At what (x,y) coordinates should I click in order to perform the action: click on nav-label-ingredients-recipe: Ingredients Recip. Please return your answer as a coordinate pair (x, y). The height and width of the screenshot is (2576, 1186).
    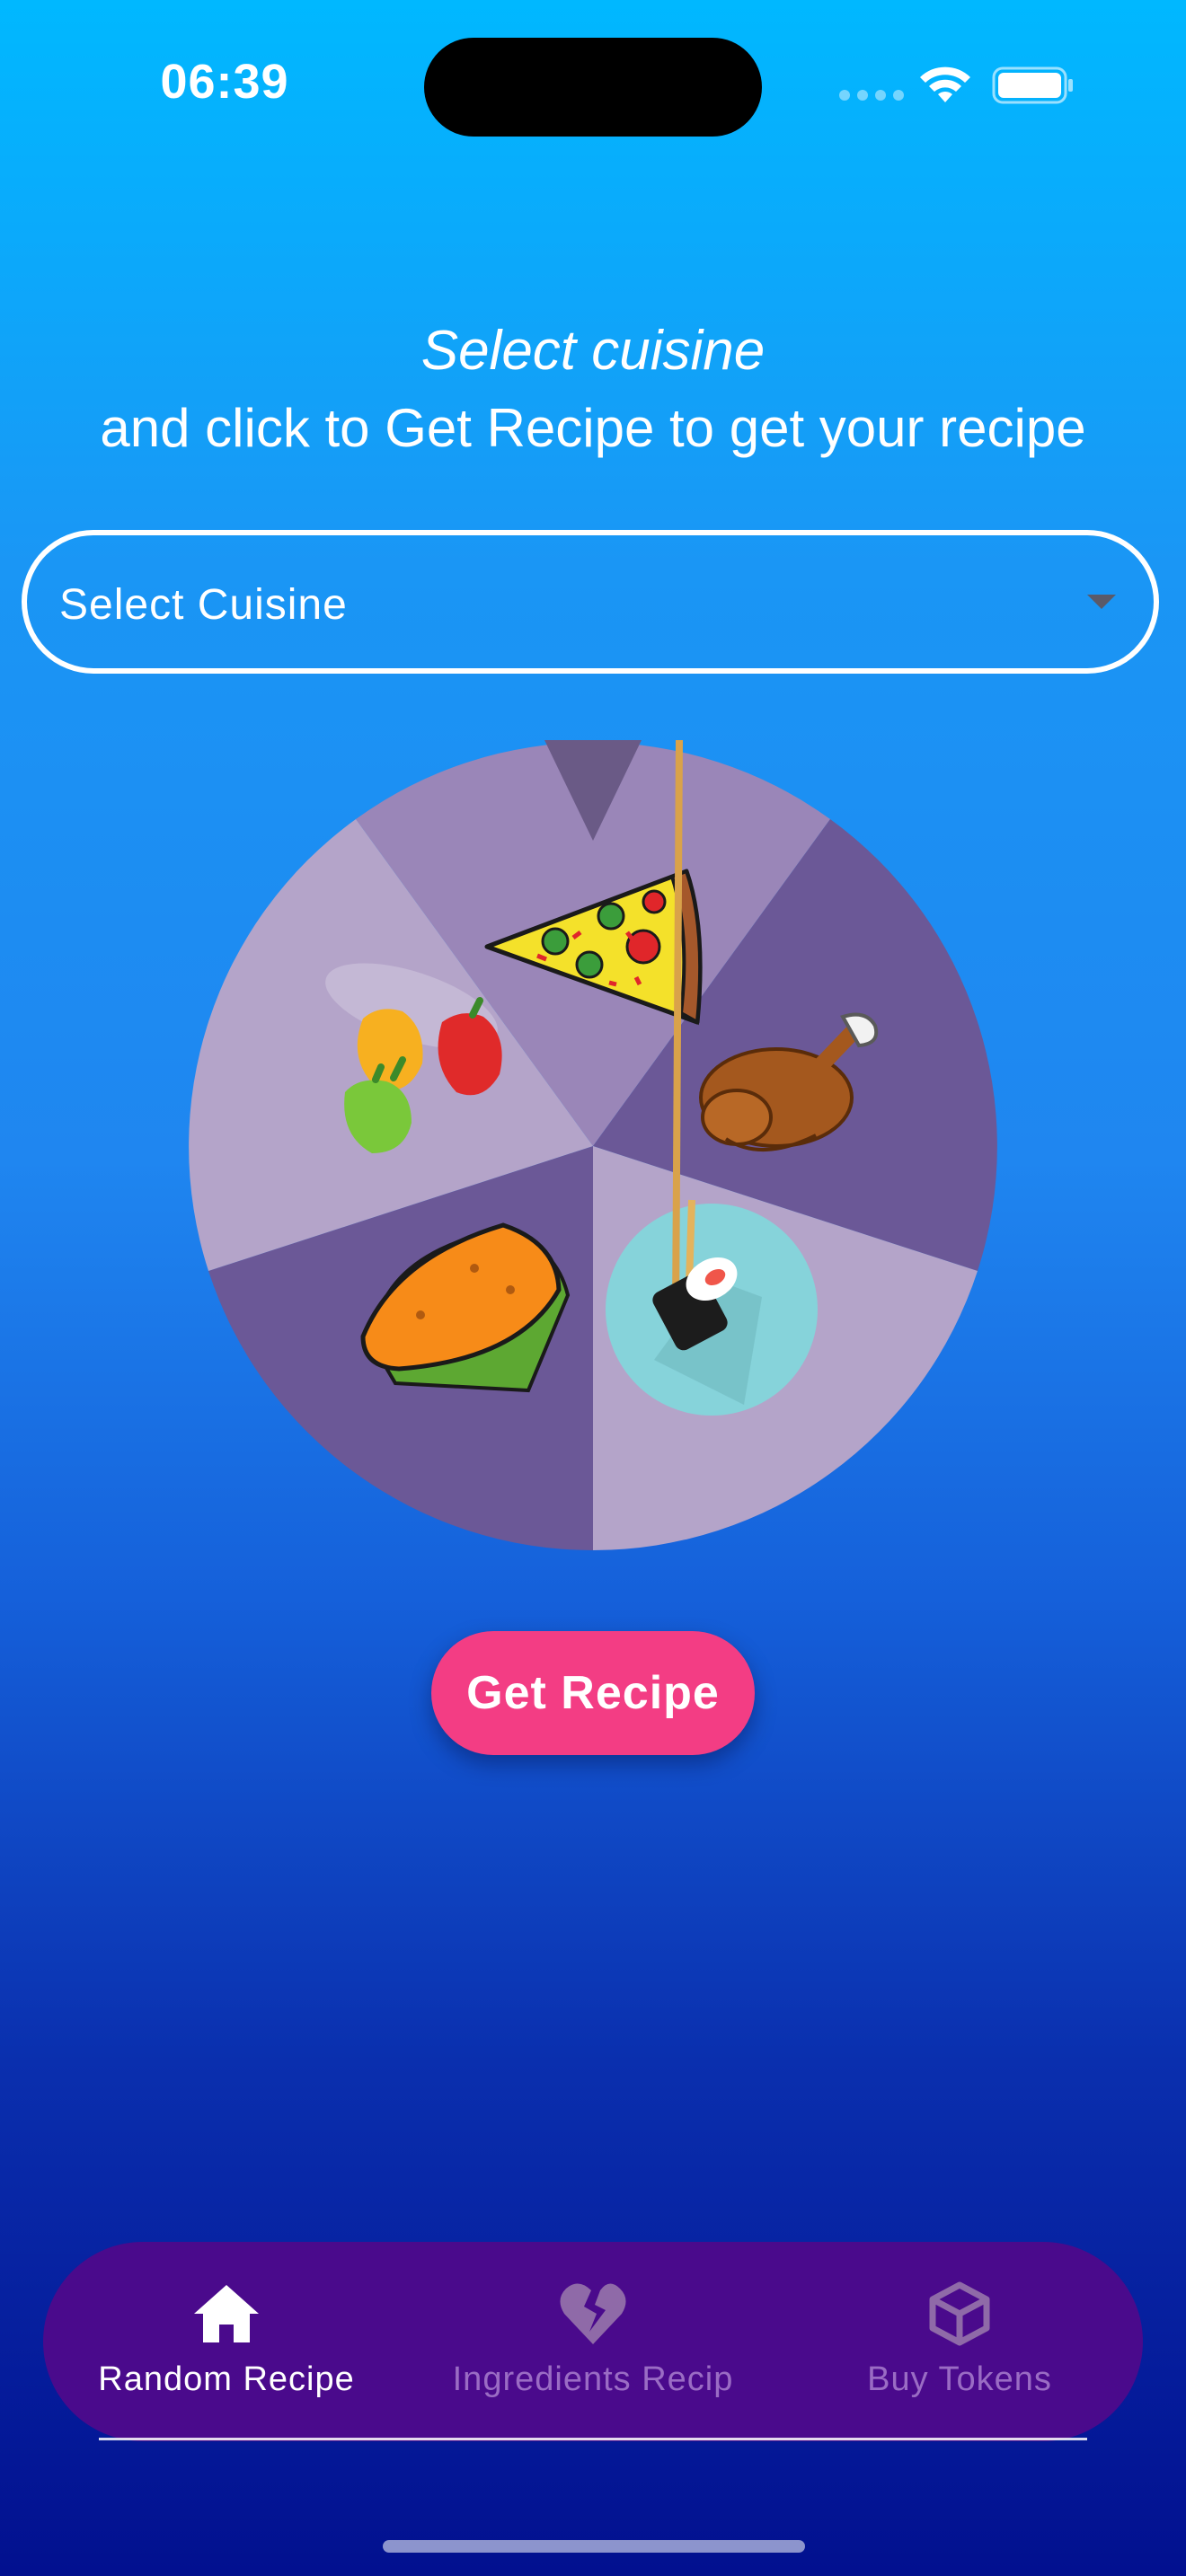
    Looking at the image, I should click on (593, 2379).